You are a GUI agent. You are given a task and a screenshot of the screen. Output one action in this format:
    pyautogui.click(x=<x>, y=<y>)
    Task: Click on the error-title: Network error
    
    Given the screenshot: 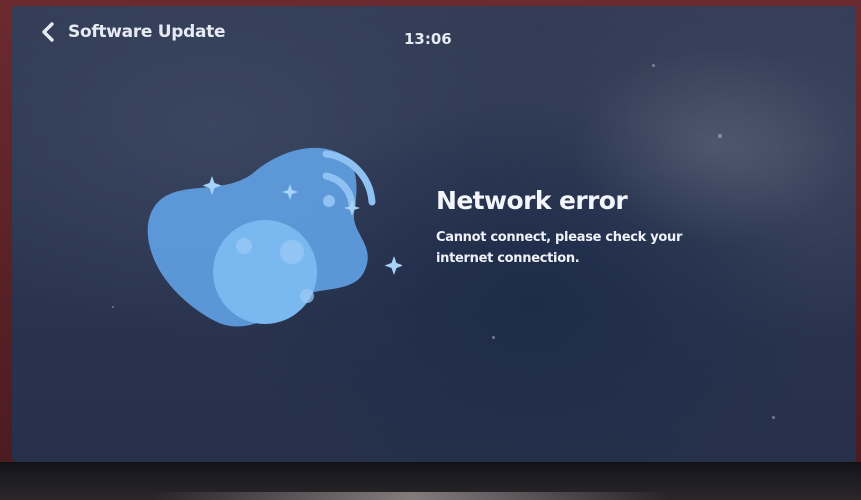 What is the action you would take?
    pyautogui.click(x=532, y=200)
    